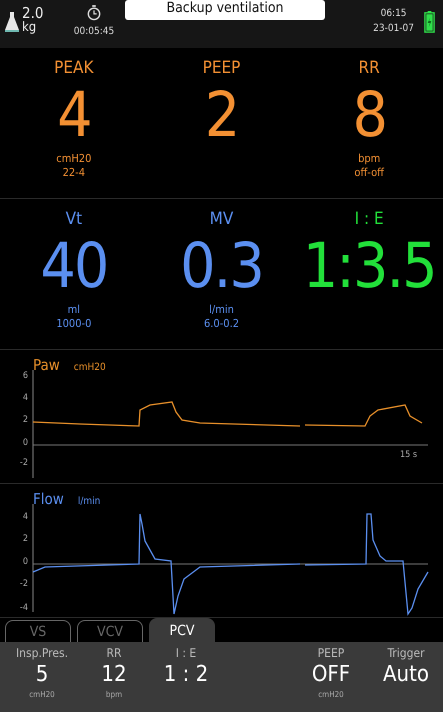 This screenshot has width=443, height=712. Describe the element at coordinates (94, 31) in the screenshot. I see `elapsed-time: 00:05:45` at that location.